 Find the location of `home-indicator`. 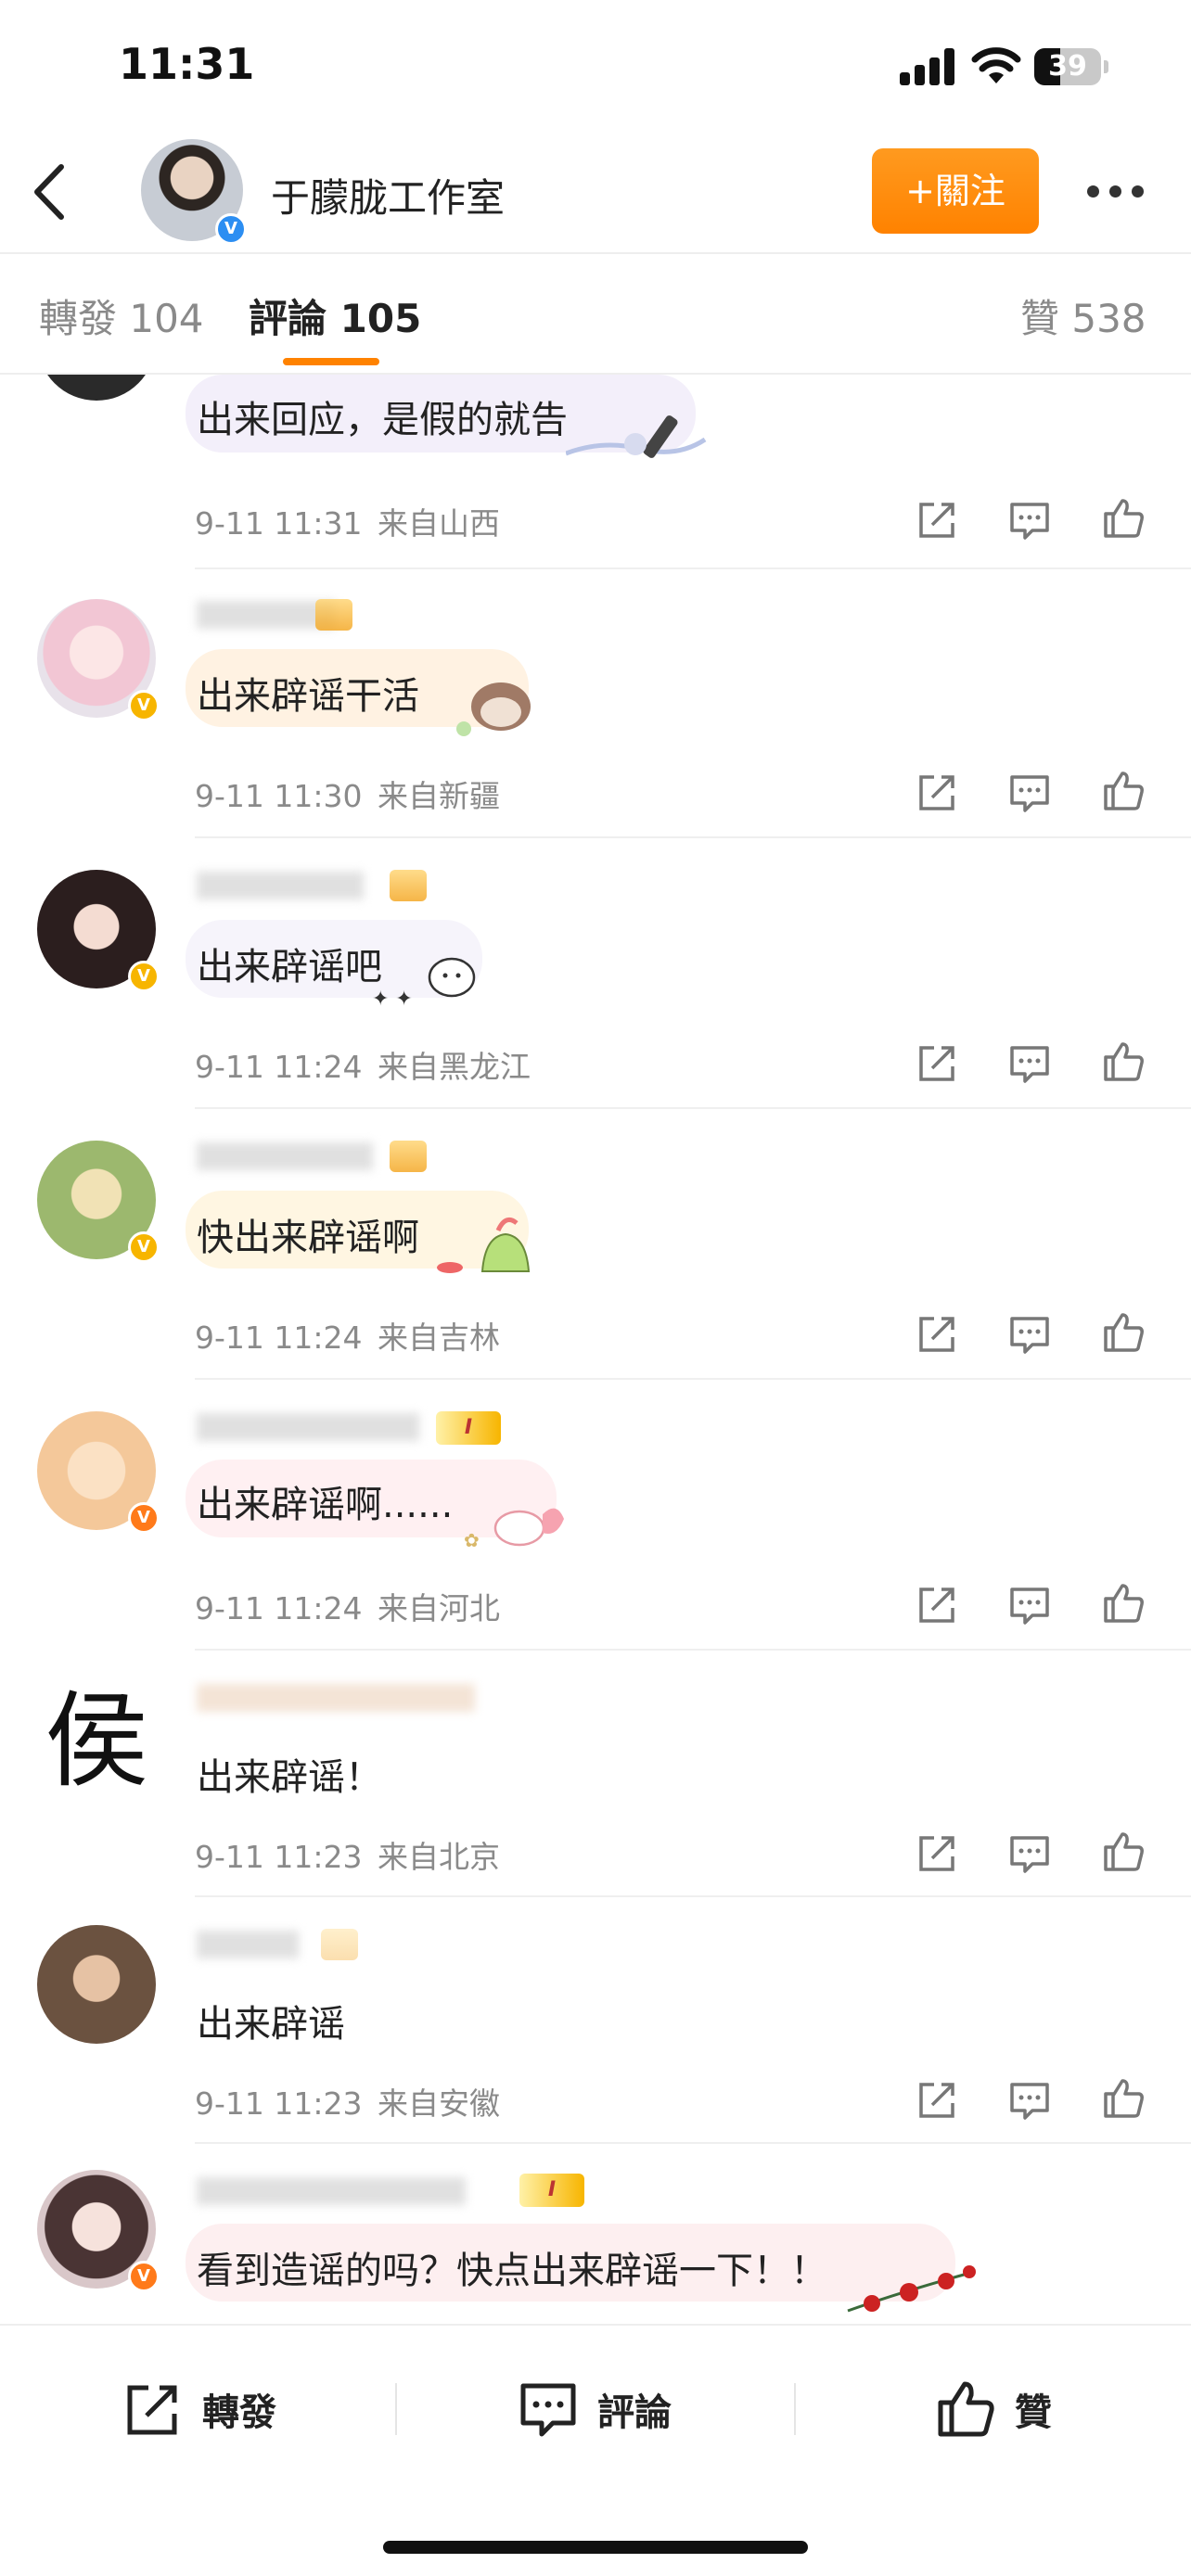

home-indicator is located at coordinates (595, 2547).